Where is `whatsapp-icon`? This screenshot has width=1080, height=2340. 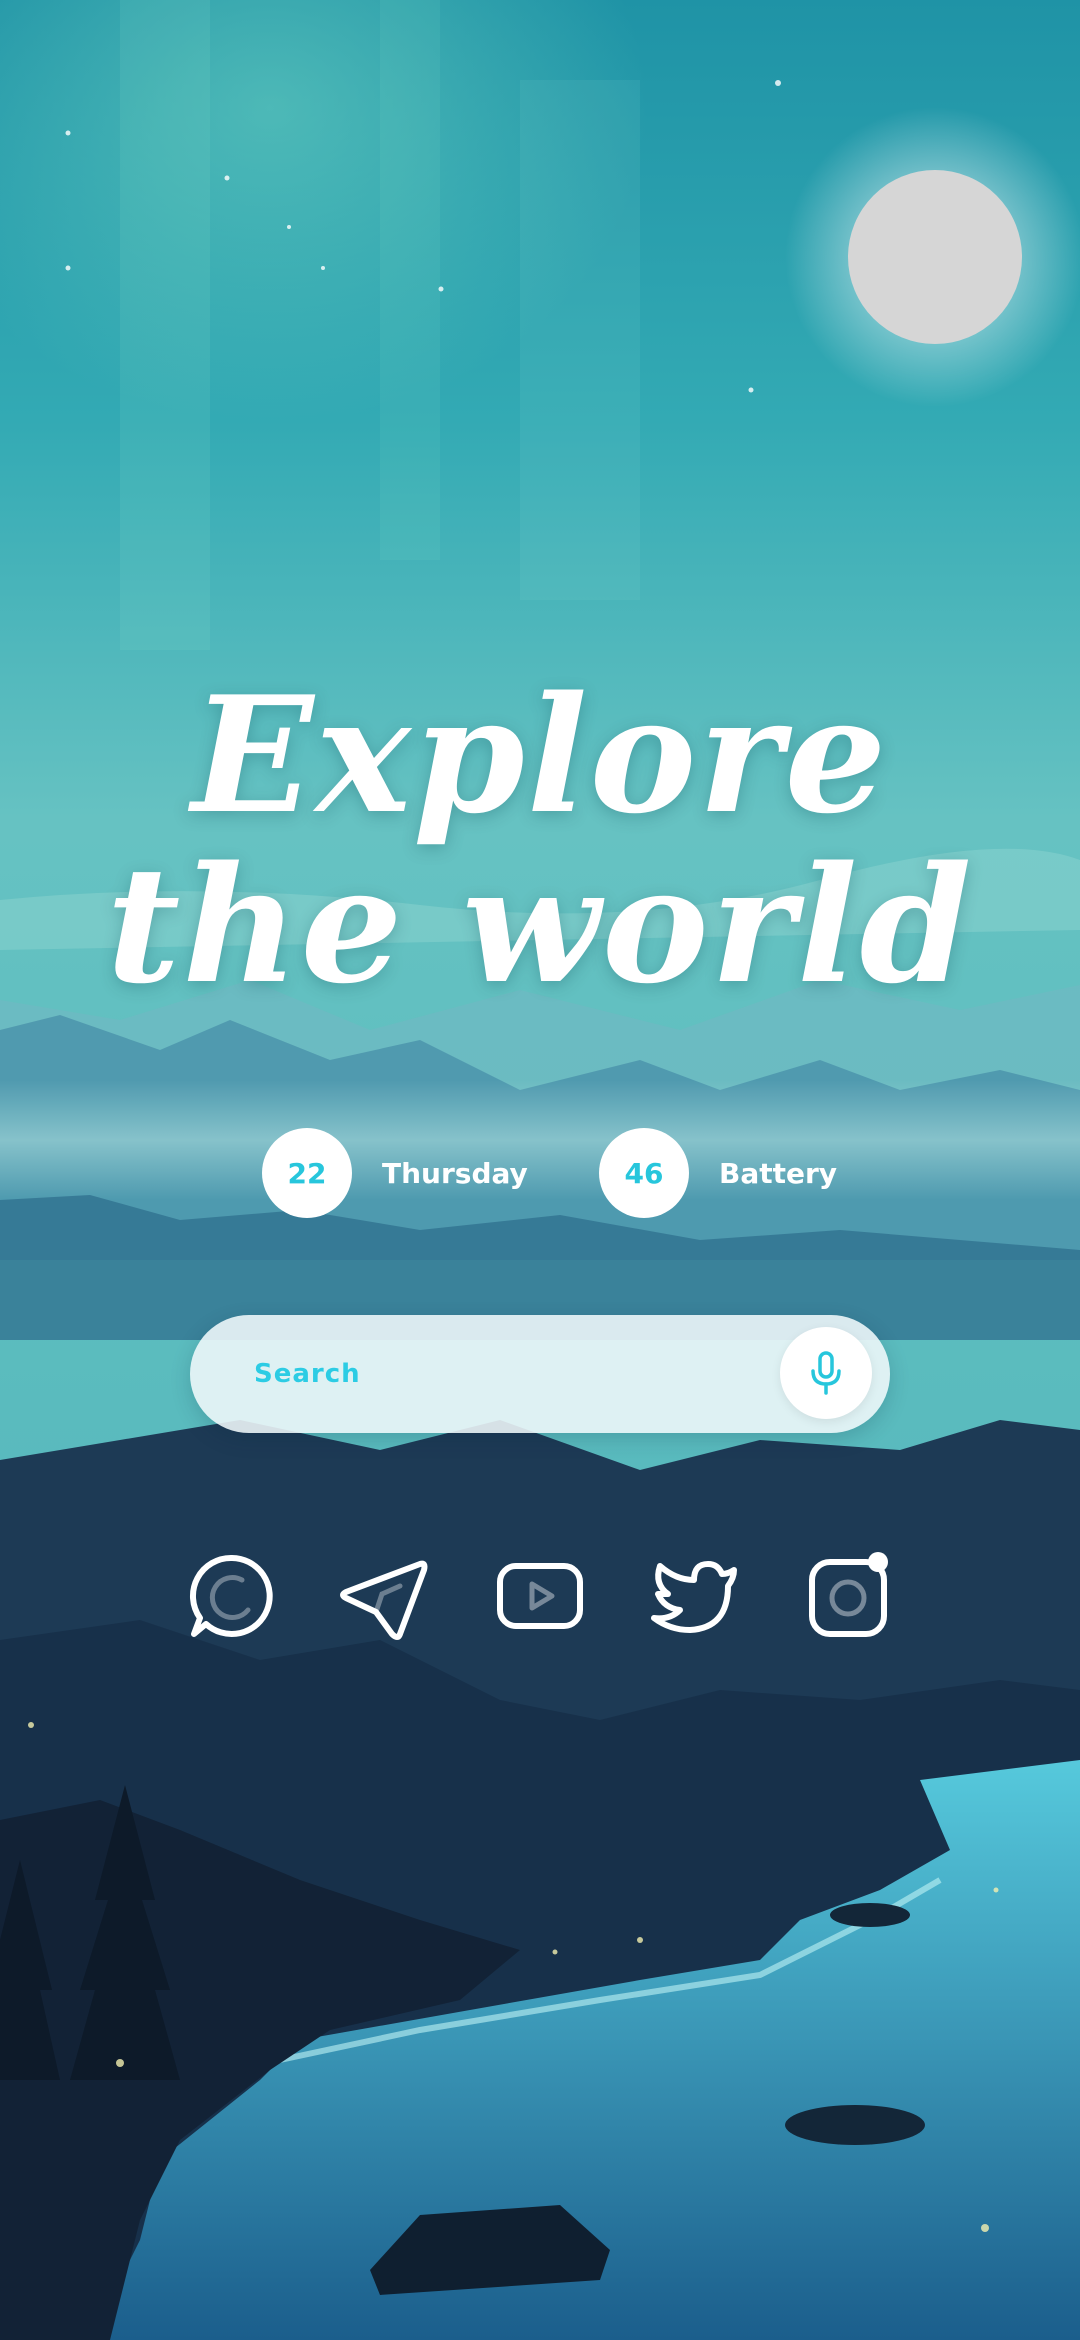
whatsapp-icon is located at coordinates (231, 1595).